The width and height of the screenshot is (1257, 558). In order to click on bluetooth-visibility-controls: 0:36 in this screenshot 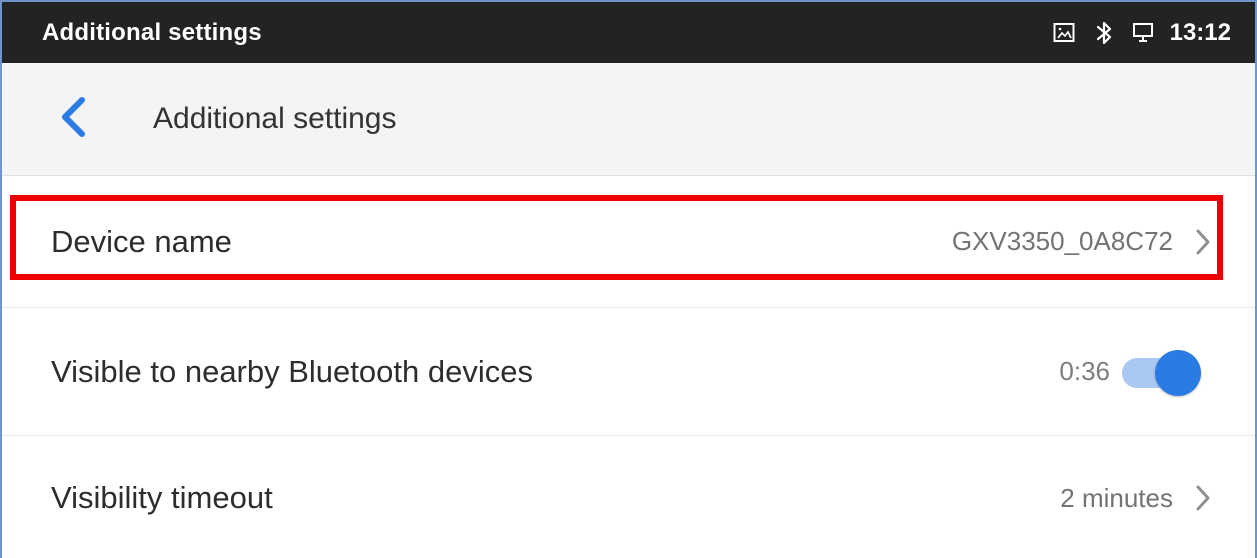, I will do `click(1130, 372)`.